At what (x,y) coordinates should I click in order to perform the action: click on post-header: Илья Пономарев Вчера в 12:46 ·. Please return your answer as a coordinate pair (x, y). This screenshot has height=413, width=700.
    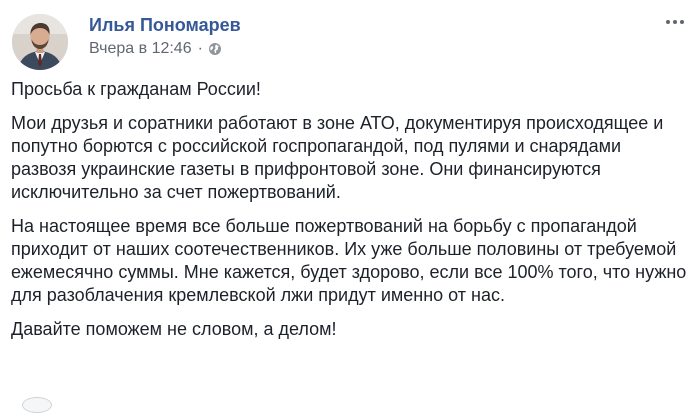
    Looking at the image, I should click on (350, 40).